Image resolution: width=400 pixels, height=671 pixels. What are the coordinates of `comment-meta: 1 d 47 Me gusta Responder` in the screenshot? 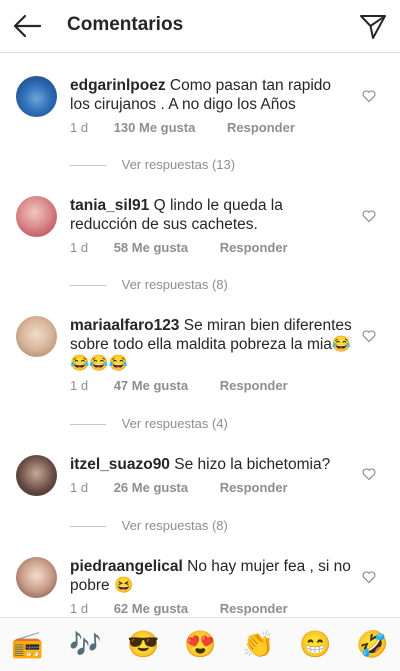 It's located at (179, 385).